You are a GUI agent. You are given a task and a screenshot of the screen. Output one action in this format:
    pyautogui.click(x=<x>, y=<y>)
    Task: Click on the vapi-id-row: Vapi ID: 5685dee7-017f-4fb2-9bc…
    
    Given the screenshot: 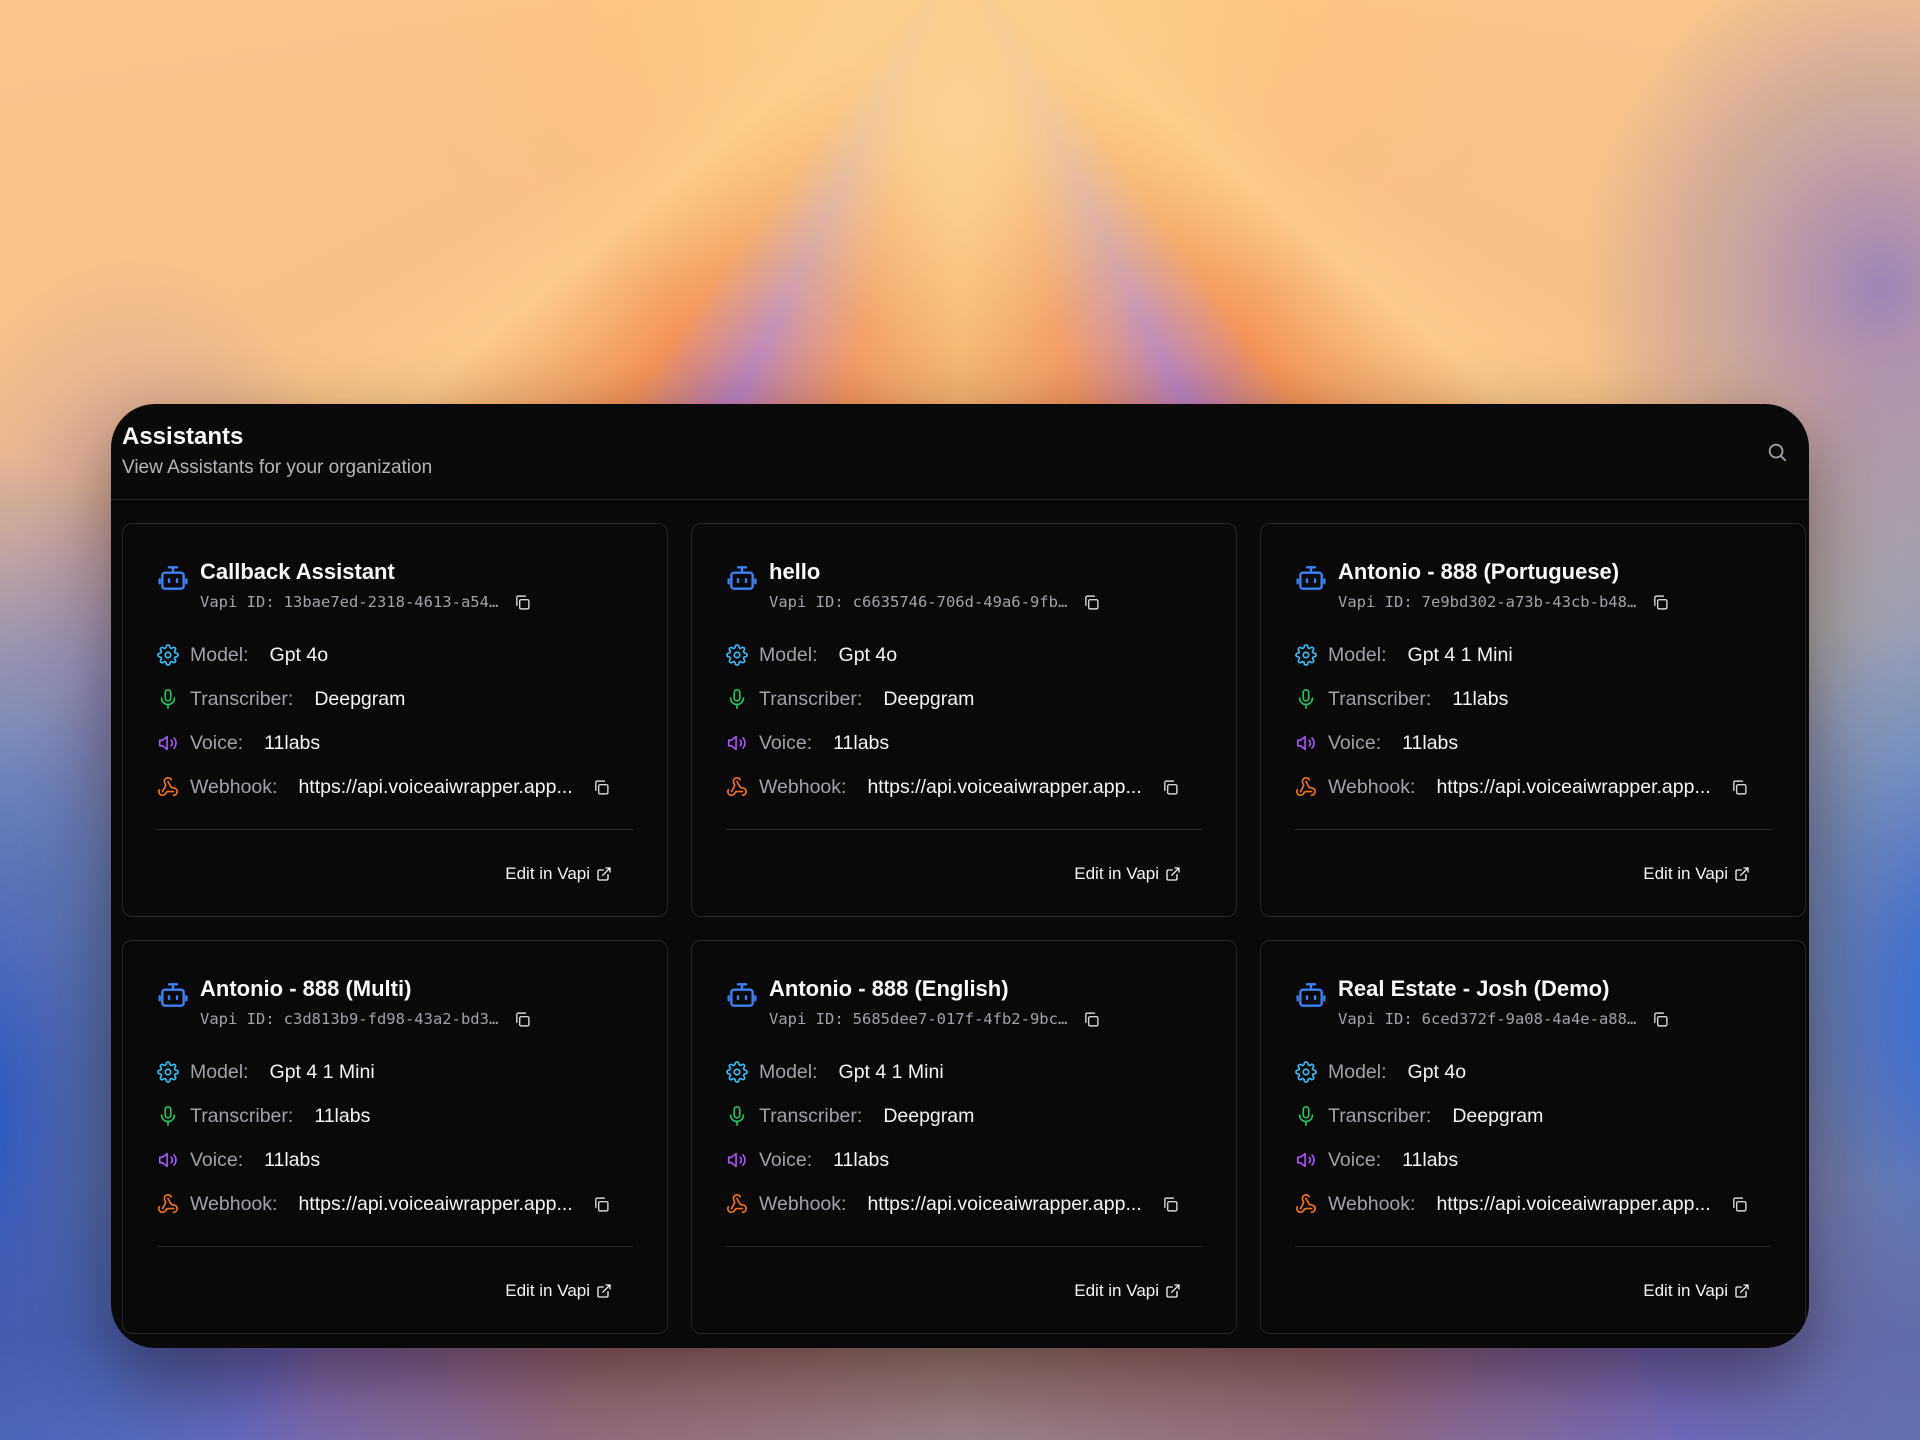 What is the action you would take?
    pyautogui.click(x=934, y=1019)
    